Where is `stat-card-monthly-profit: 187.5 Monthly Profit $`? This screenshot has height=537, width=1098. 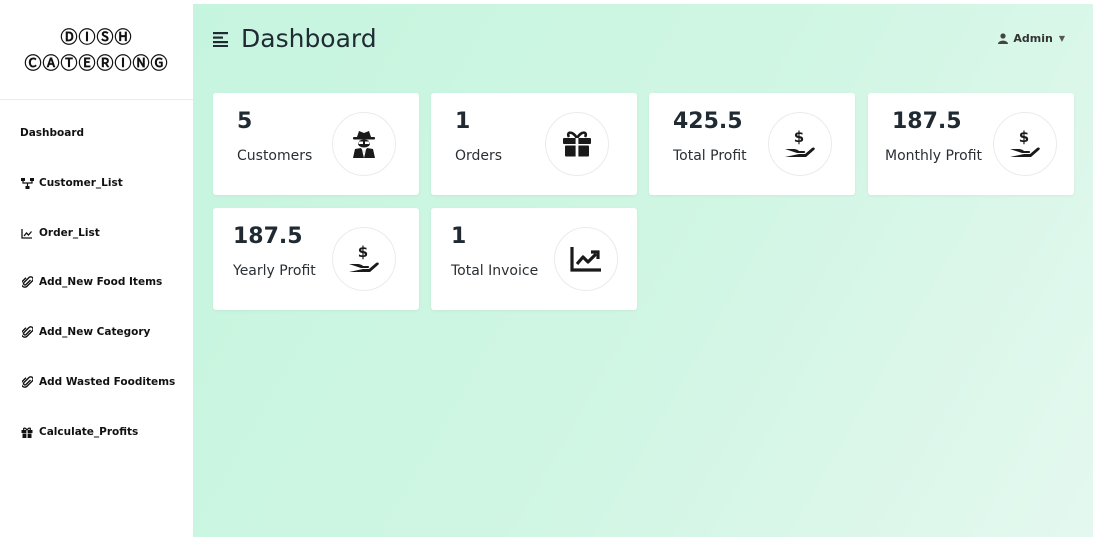 stat-card-monthly-profit: 187.5 Monthly Profit $ is located at coordinates (971, 144).